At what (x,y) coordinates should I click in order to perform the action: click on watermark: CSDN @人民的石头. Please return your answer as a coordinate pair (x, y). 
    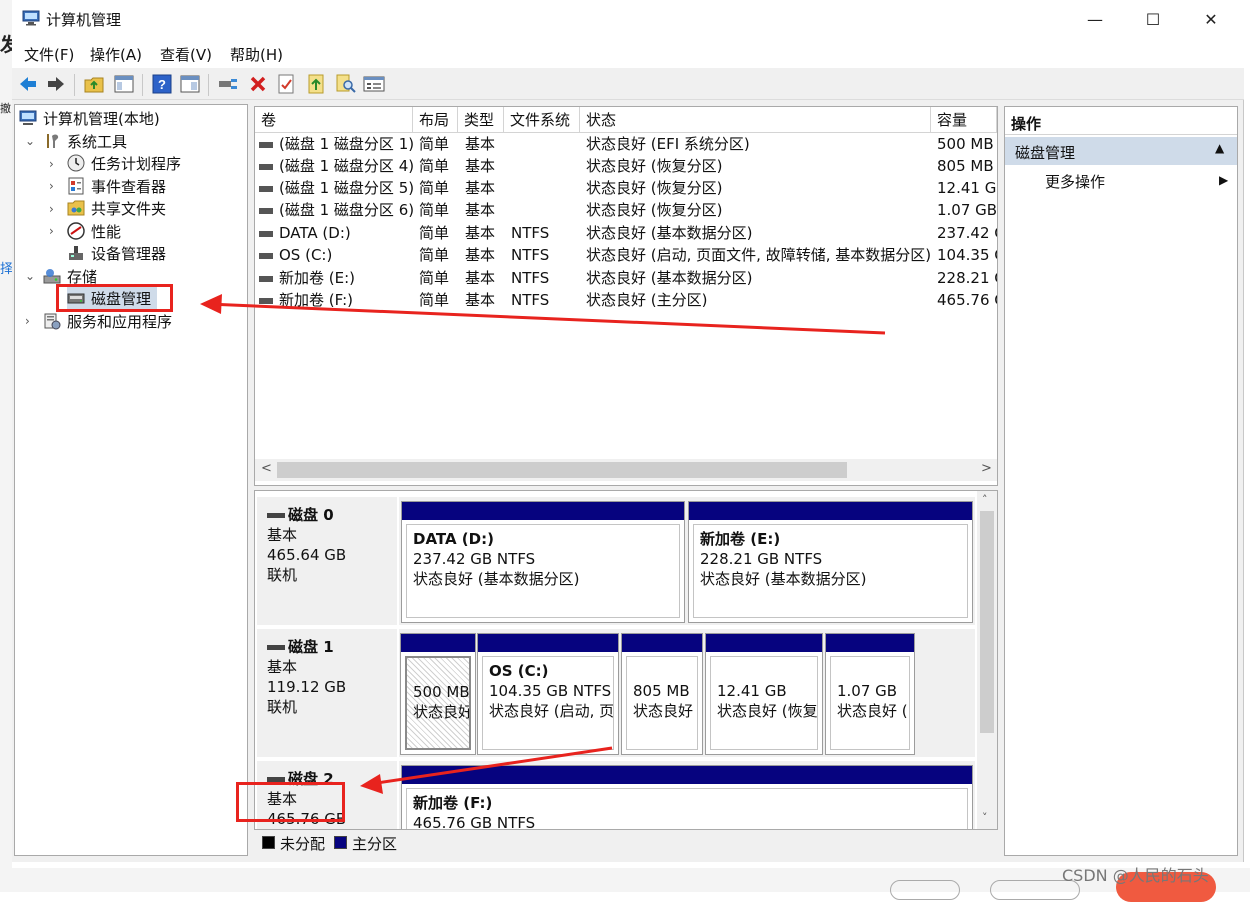
    Looking at the image, I should click on (1135, 875).